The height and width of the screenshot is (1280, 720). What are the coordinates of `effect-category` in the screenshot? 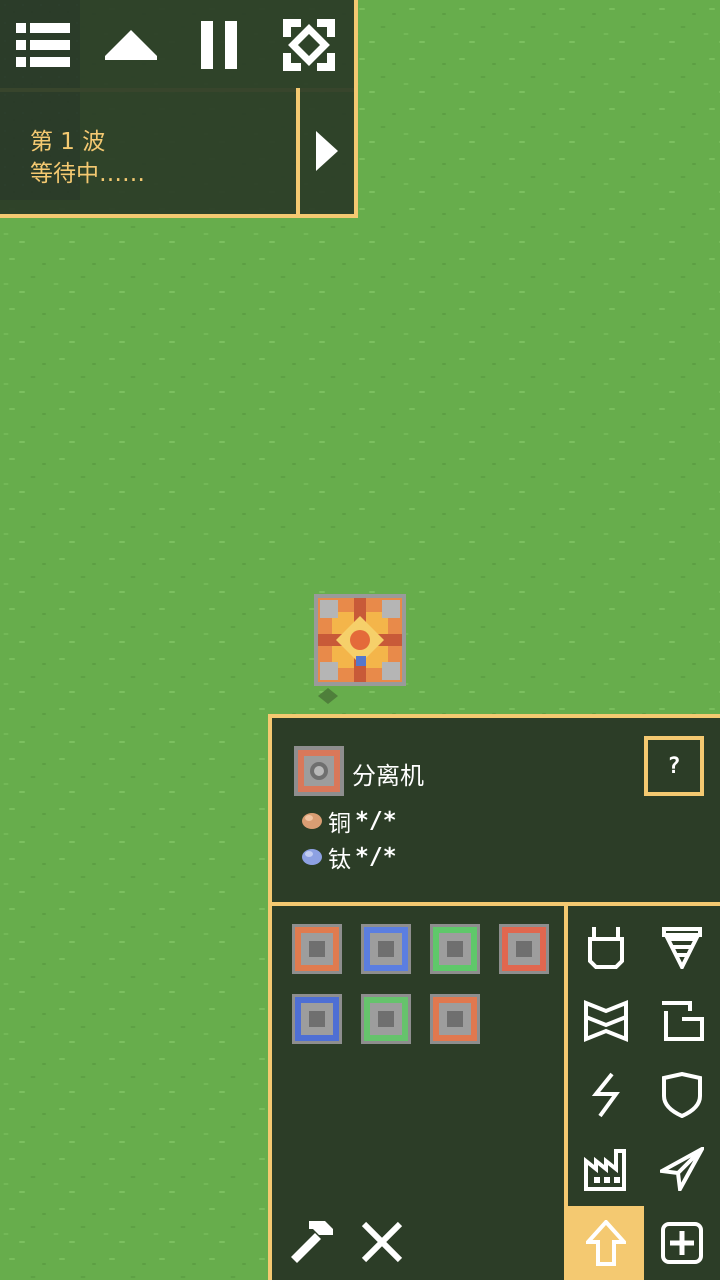 It's located at (682, 1243).